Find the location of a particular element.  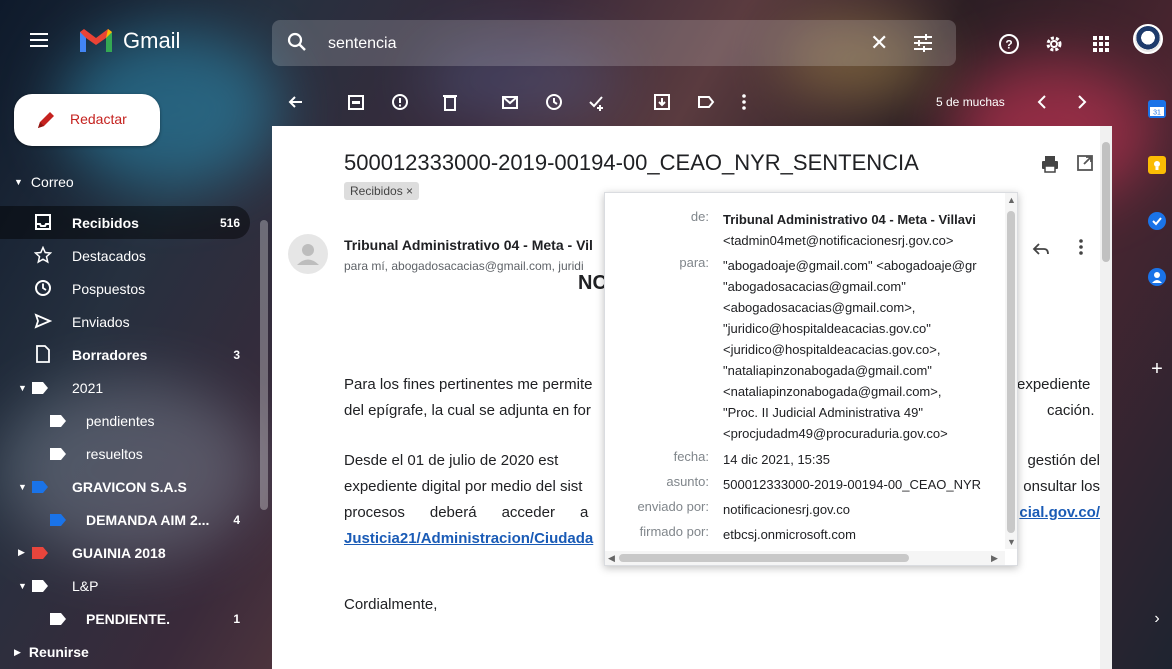

detail-value: etbcsj.onmicrosoft.com is located at coordinates (789, 534).